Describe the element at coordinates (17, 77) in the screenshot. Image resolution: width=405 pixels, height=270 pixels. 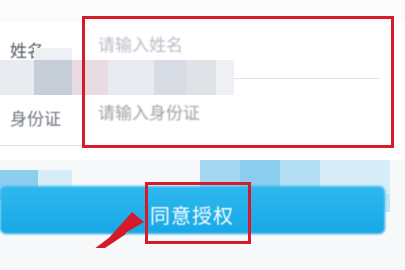
I see `privacy-mosaic-a7` at that location.